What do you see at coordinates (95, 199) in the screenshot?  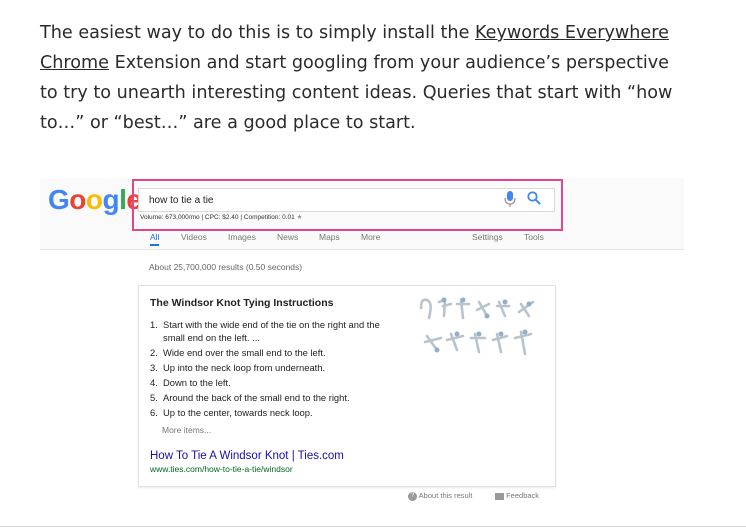 I see `google-logo: Google` at bounding box center [95, 199].